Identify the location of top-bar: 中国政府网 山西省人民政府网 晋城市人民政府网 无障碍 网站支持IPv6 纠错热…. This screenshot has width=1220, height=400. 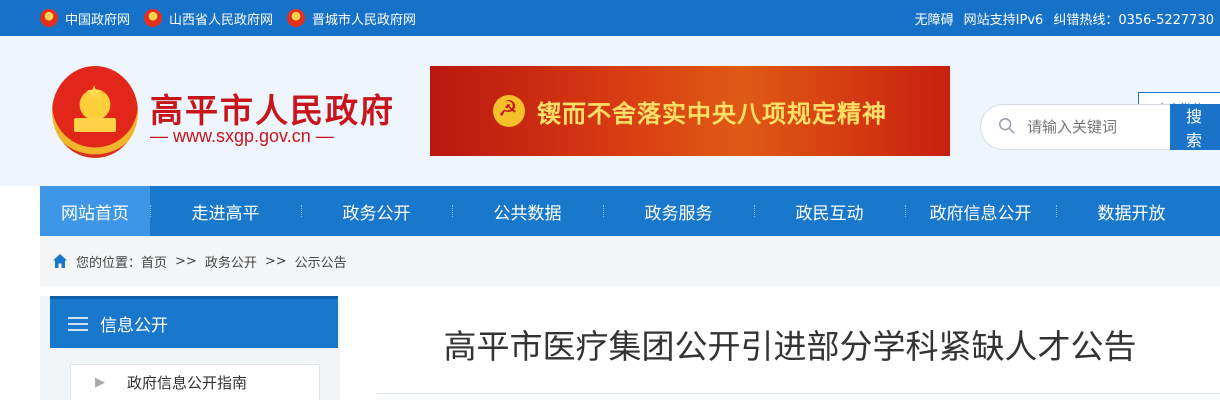
(610, 18).